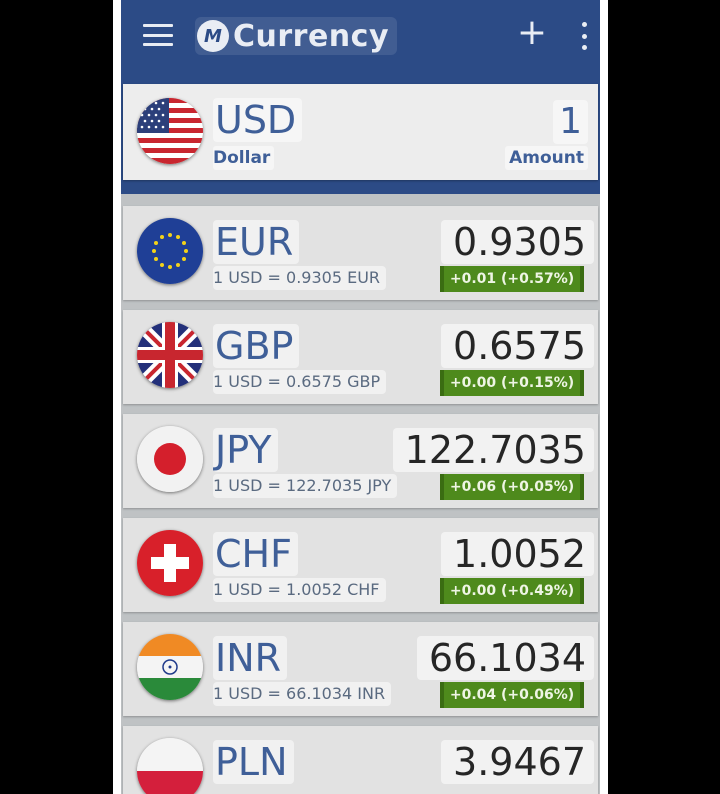 Image resolution: width=720 pixels, height=794 pixels. What do you see at coordinates (117, 397) in the screenshot?
I see `phone-frame-left` at bounding box center [117, 397].